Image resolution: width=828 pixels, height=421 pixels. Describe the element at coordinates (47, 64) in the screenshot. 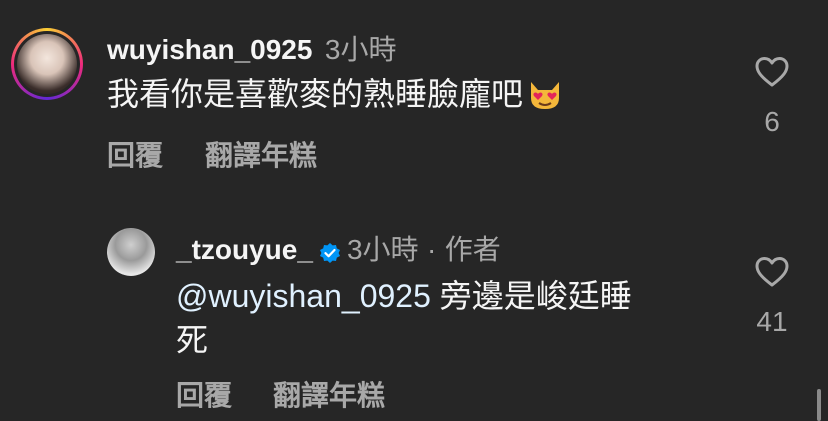

I see `avatar-wuyishan` at that location.